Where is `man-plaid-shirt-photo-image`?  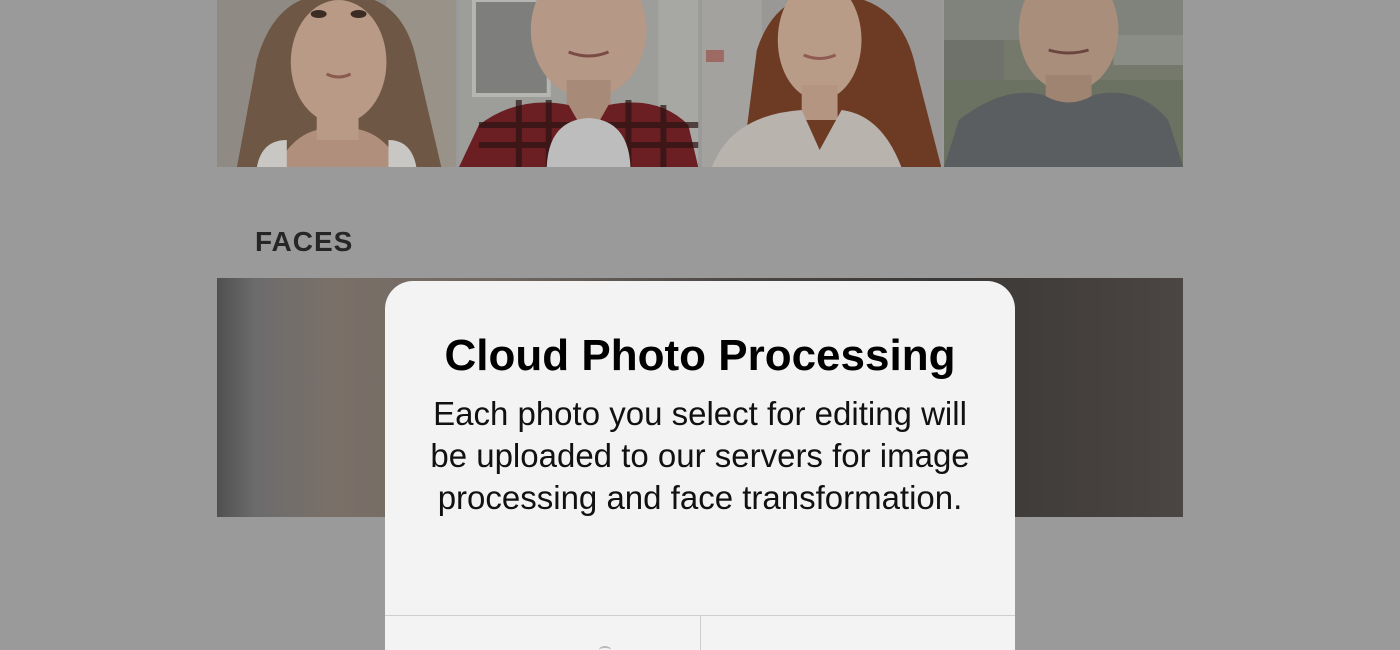
man-plaid-shirt-photo-image is located at coordinates (579, 83).